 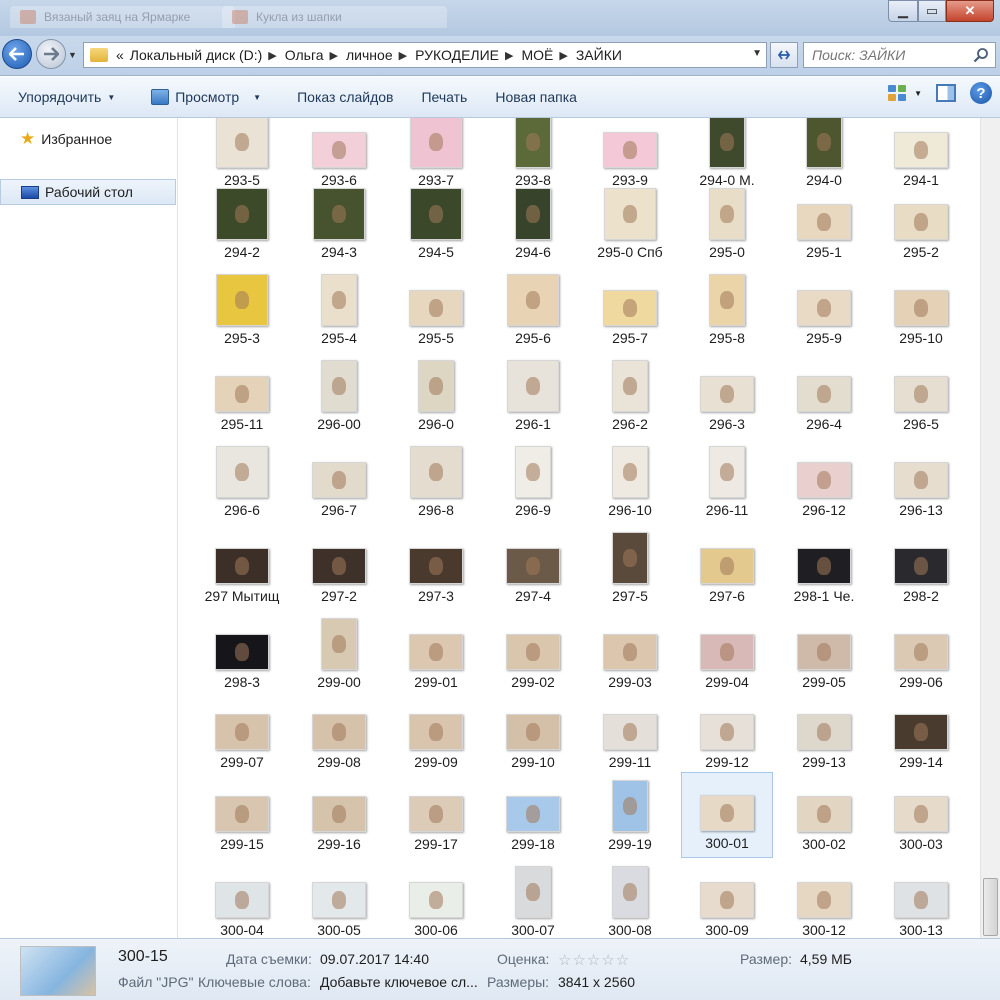 What do you see at coordinates (921, 395) in the screenshot?
I see `file-item: 296-5` at bounding box center [921, 395].